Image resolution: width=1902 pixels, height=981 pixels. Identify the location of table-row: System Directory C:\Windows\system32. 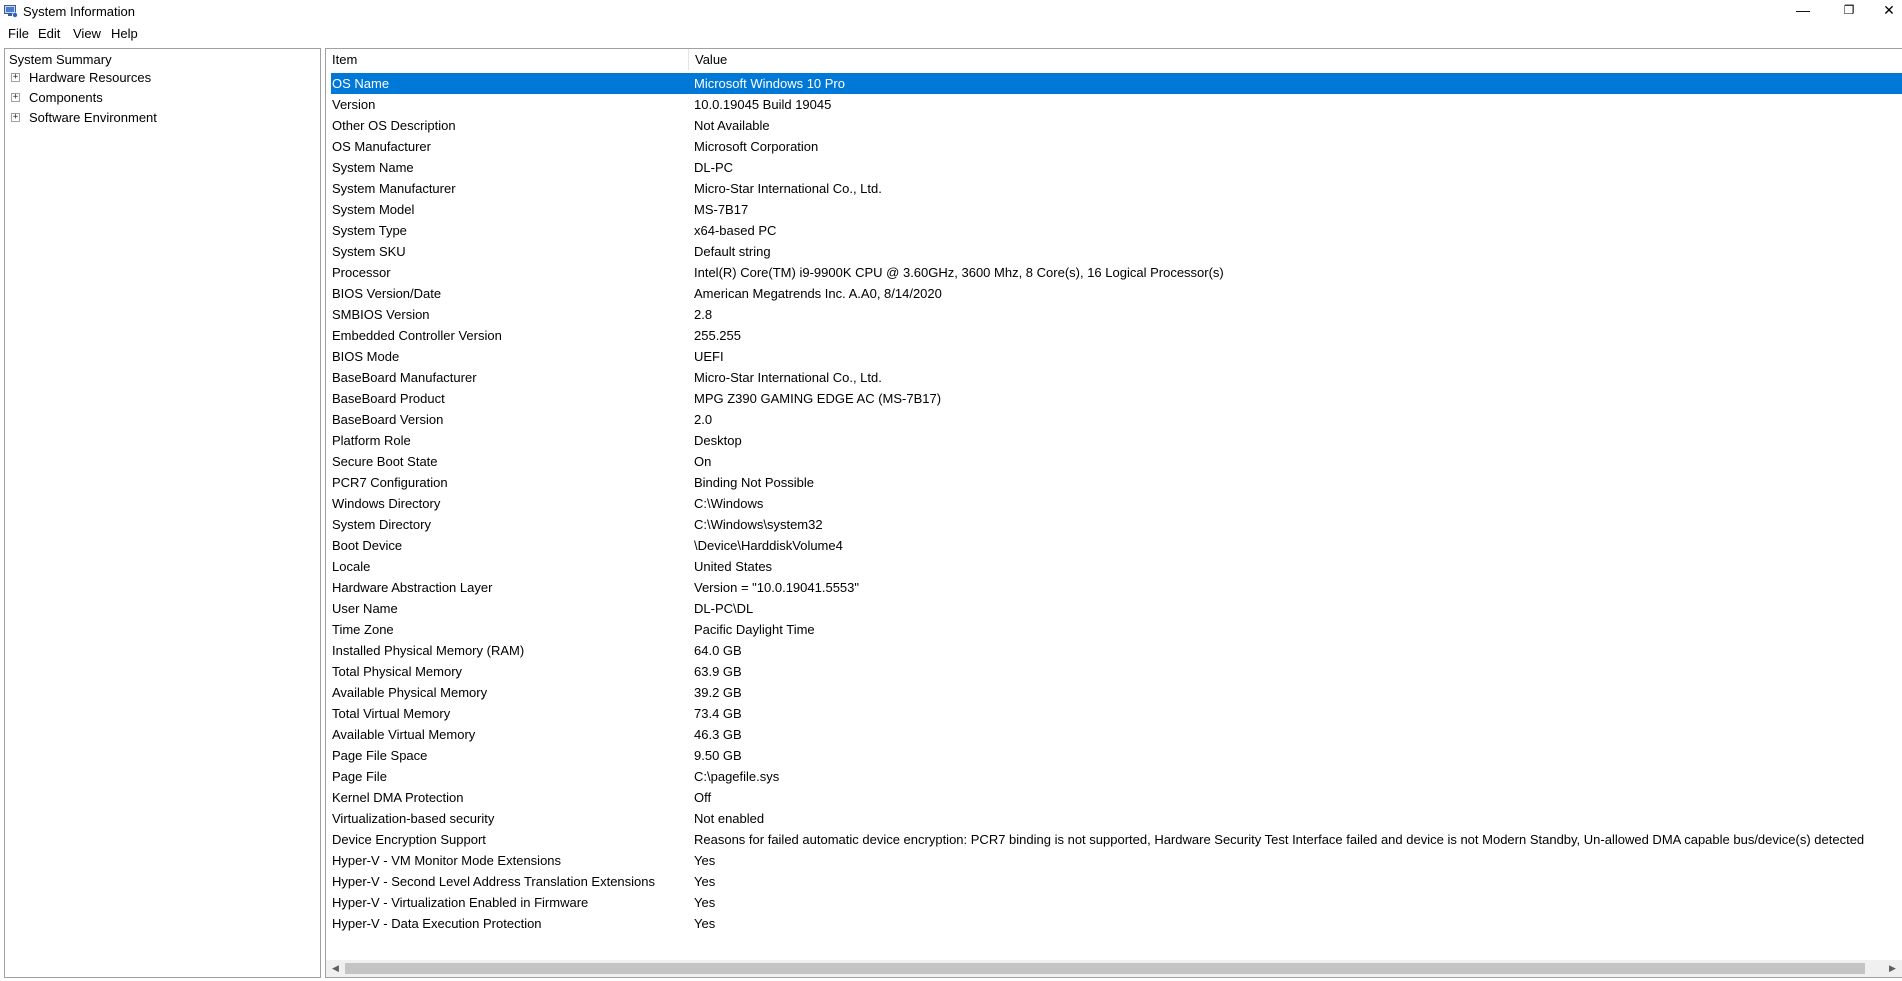
(1116, 524).